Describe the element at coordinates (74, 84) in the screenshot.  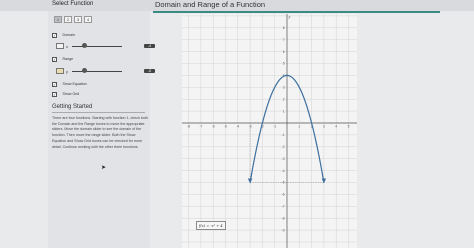
I see `show-equation-label: Show Equation` at that location.